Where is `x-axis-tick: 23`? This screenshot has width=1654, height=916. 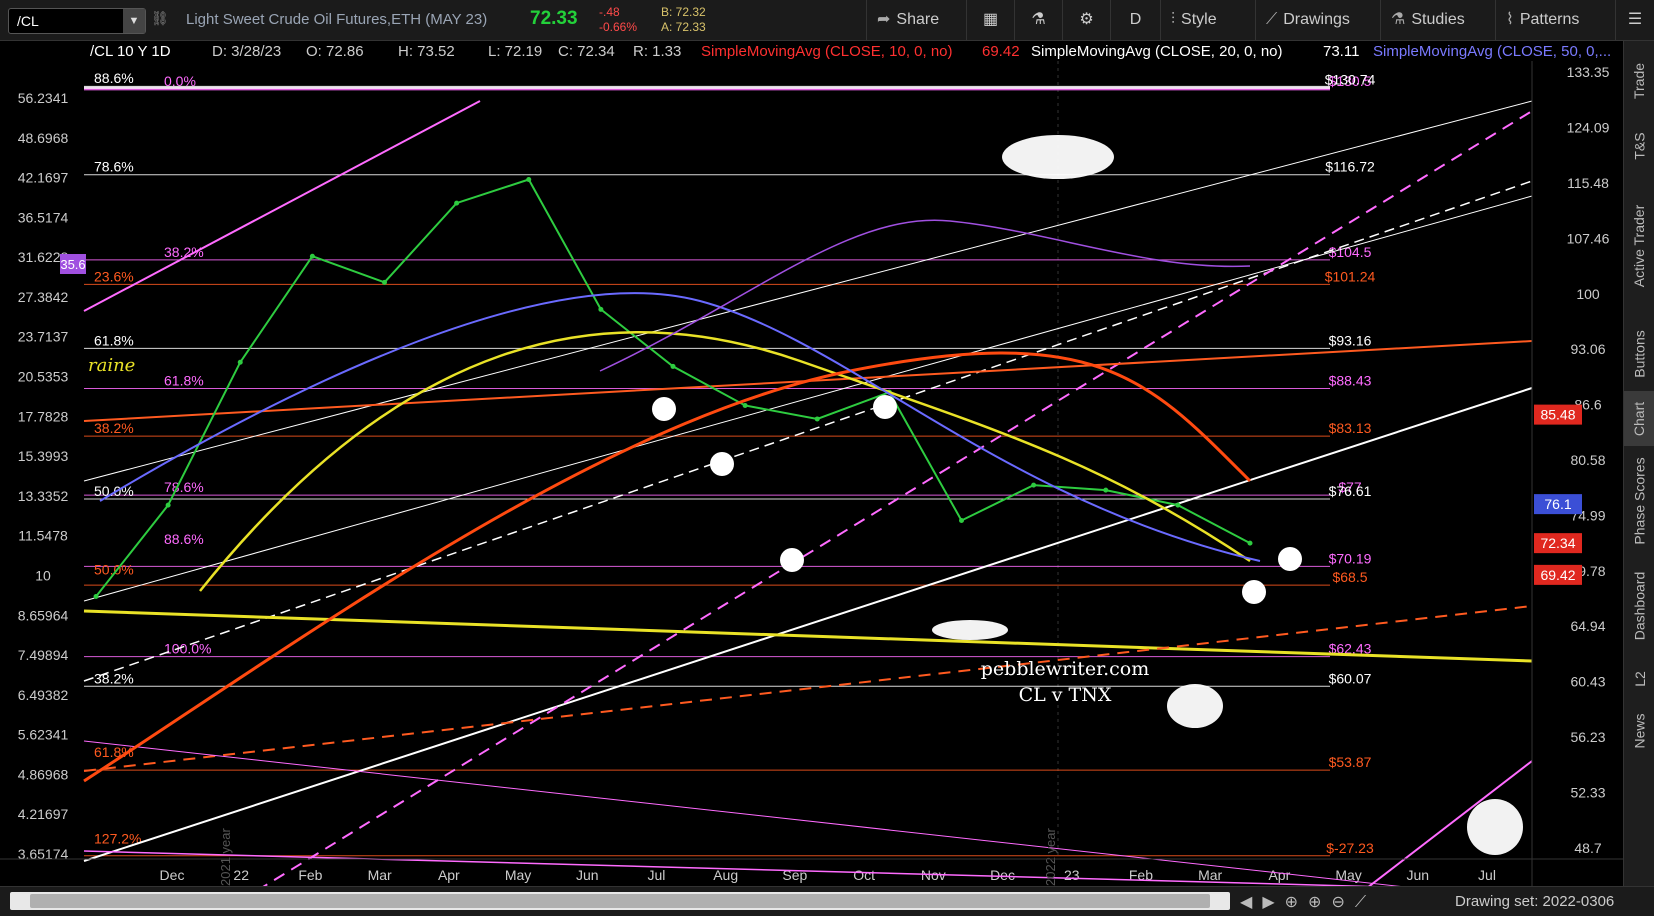 x-axis-tick: 23 is located at coordinates (1072, 875).